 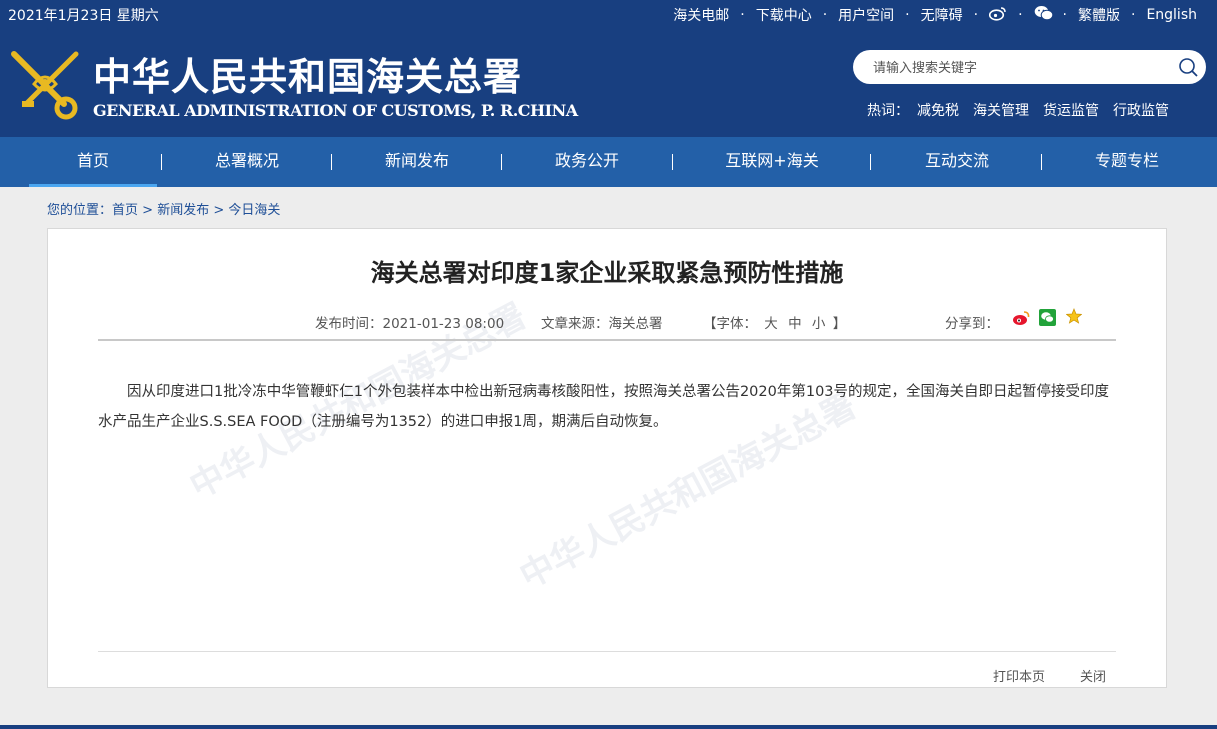 I want to click on close-link: 关闭, so click(x=1093, y=675).